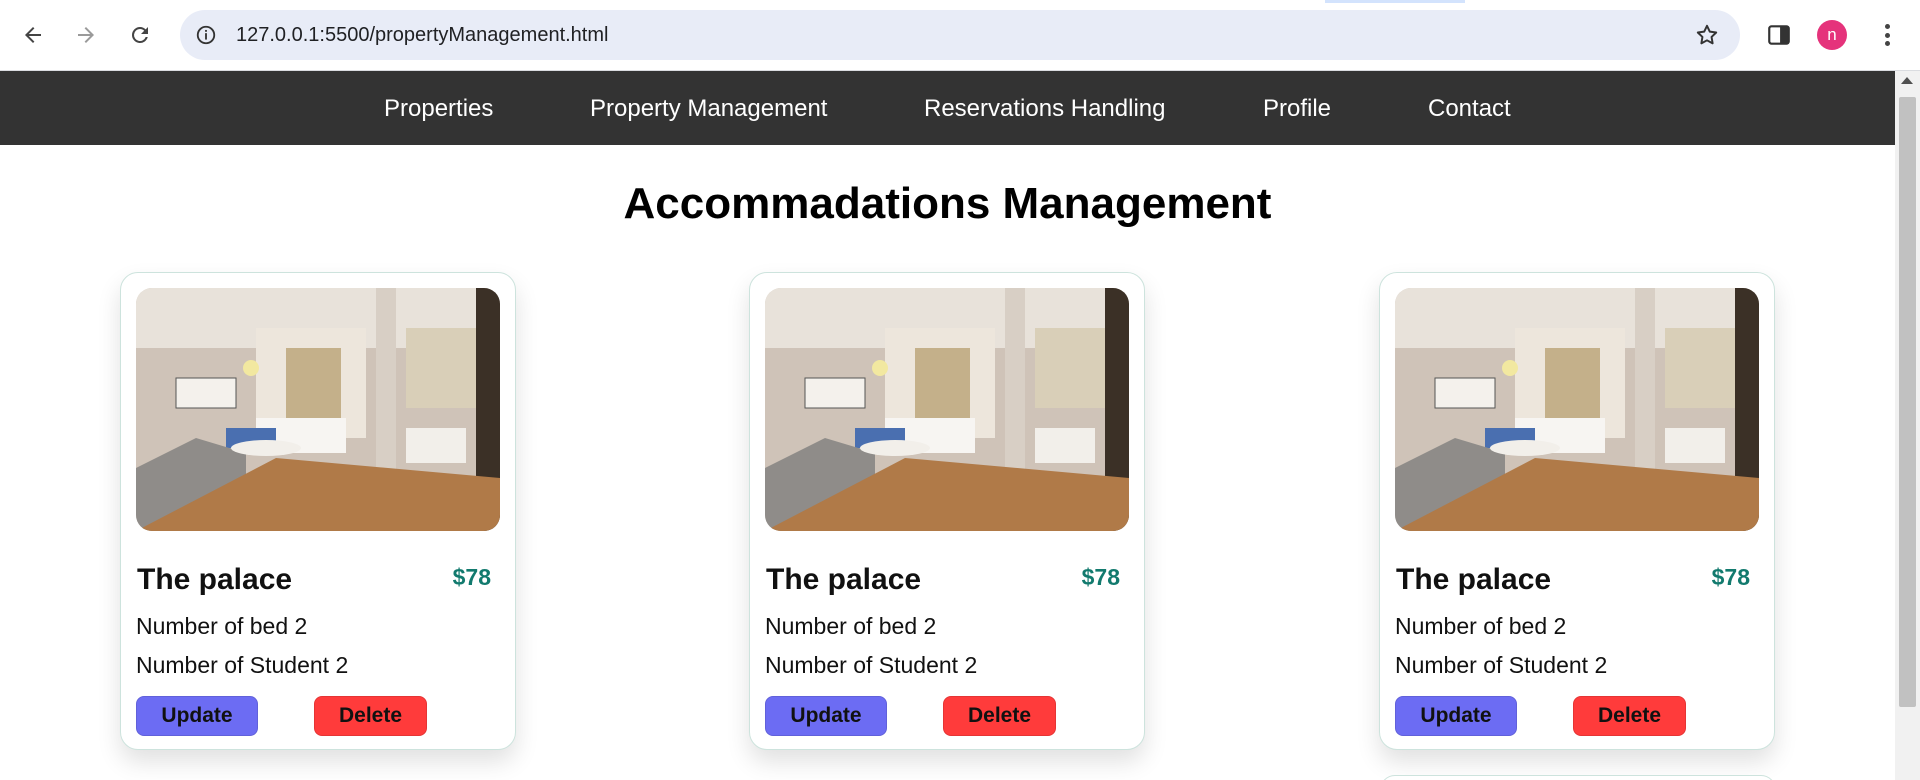 The width and height of the screenshot is (1920, 780). Describe the element at coordinates (1707, 35) in the screenshot. I see `bookmark-star-icon` at that location.